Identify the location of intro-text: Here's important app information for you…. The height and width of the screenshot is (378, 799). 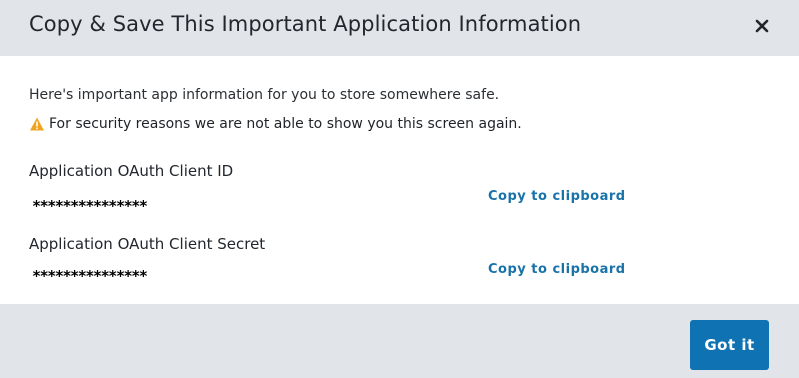
(264, 95).